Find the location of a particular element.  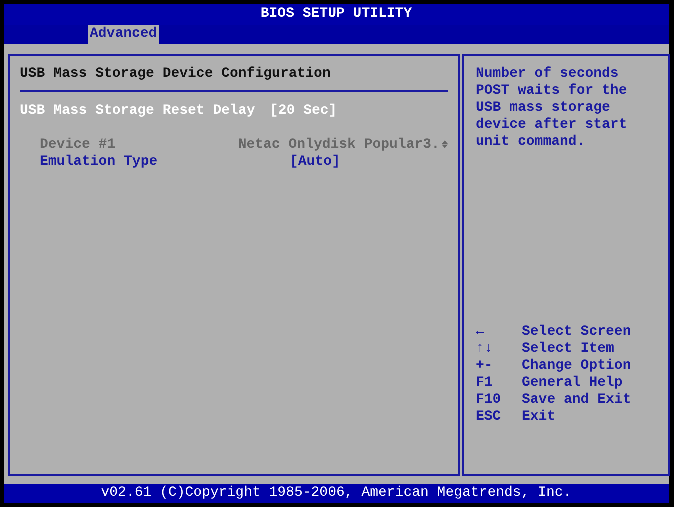

key-action: Change Option is located at coordinates (577, 366).